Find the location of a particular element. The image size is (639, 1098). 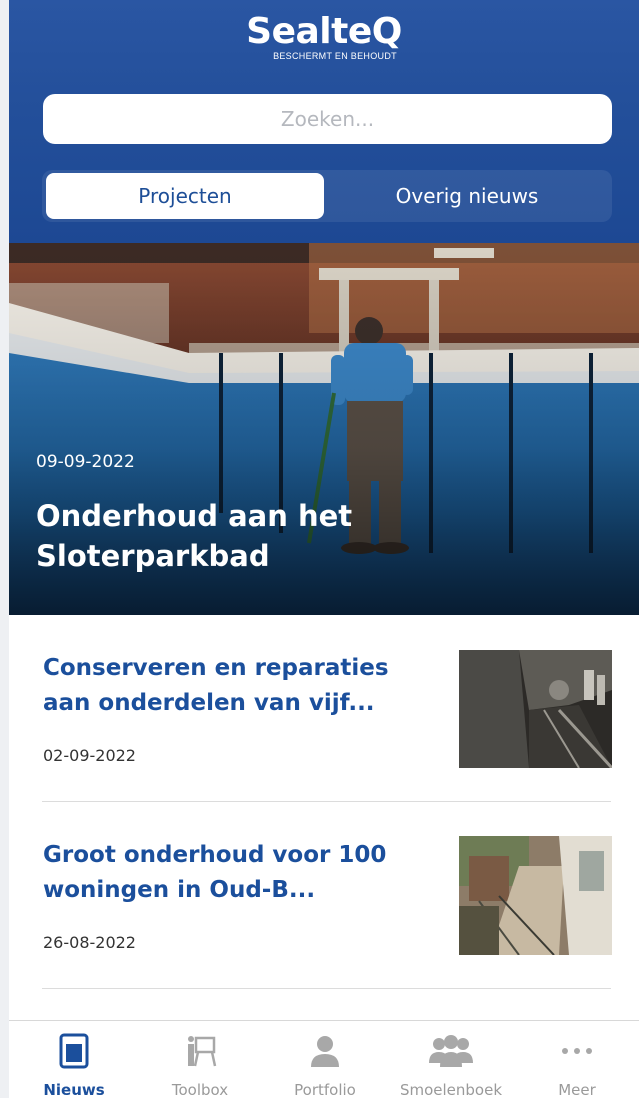

tab-smoelenboek: Smoelenboek is located at coordinates (451, 1065).